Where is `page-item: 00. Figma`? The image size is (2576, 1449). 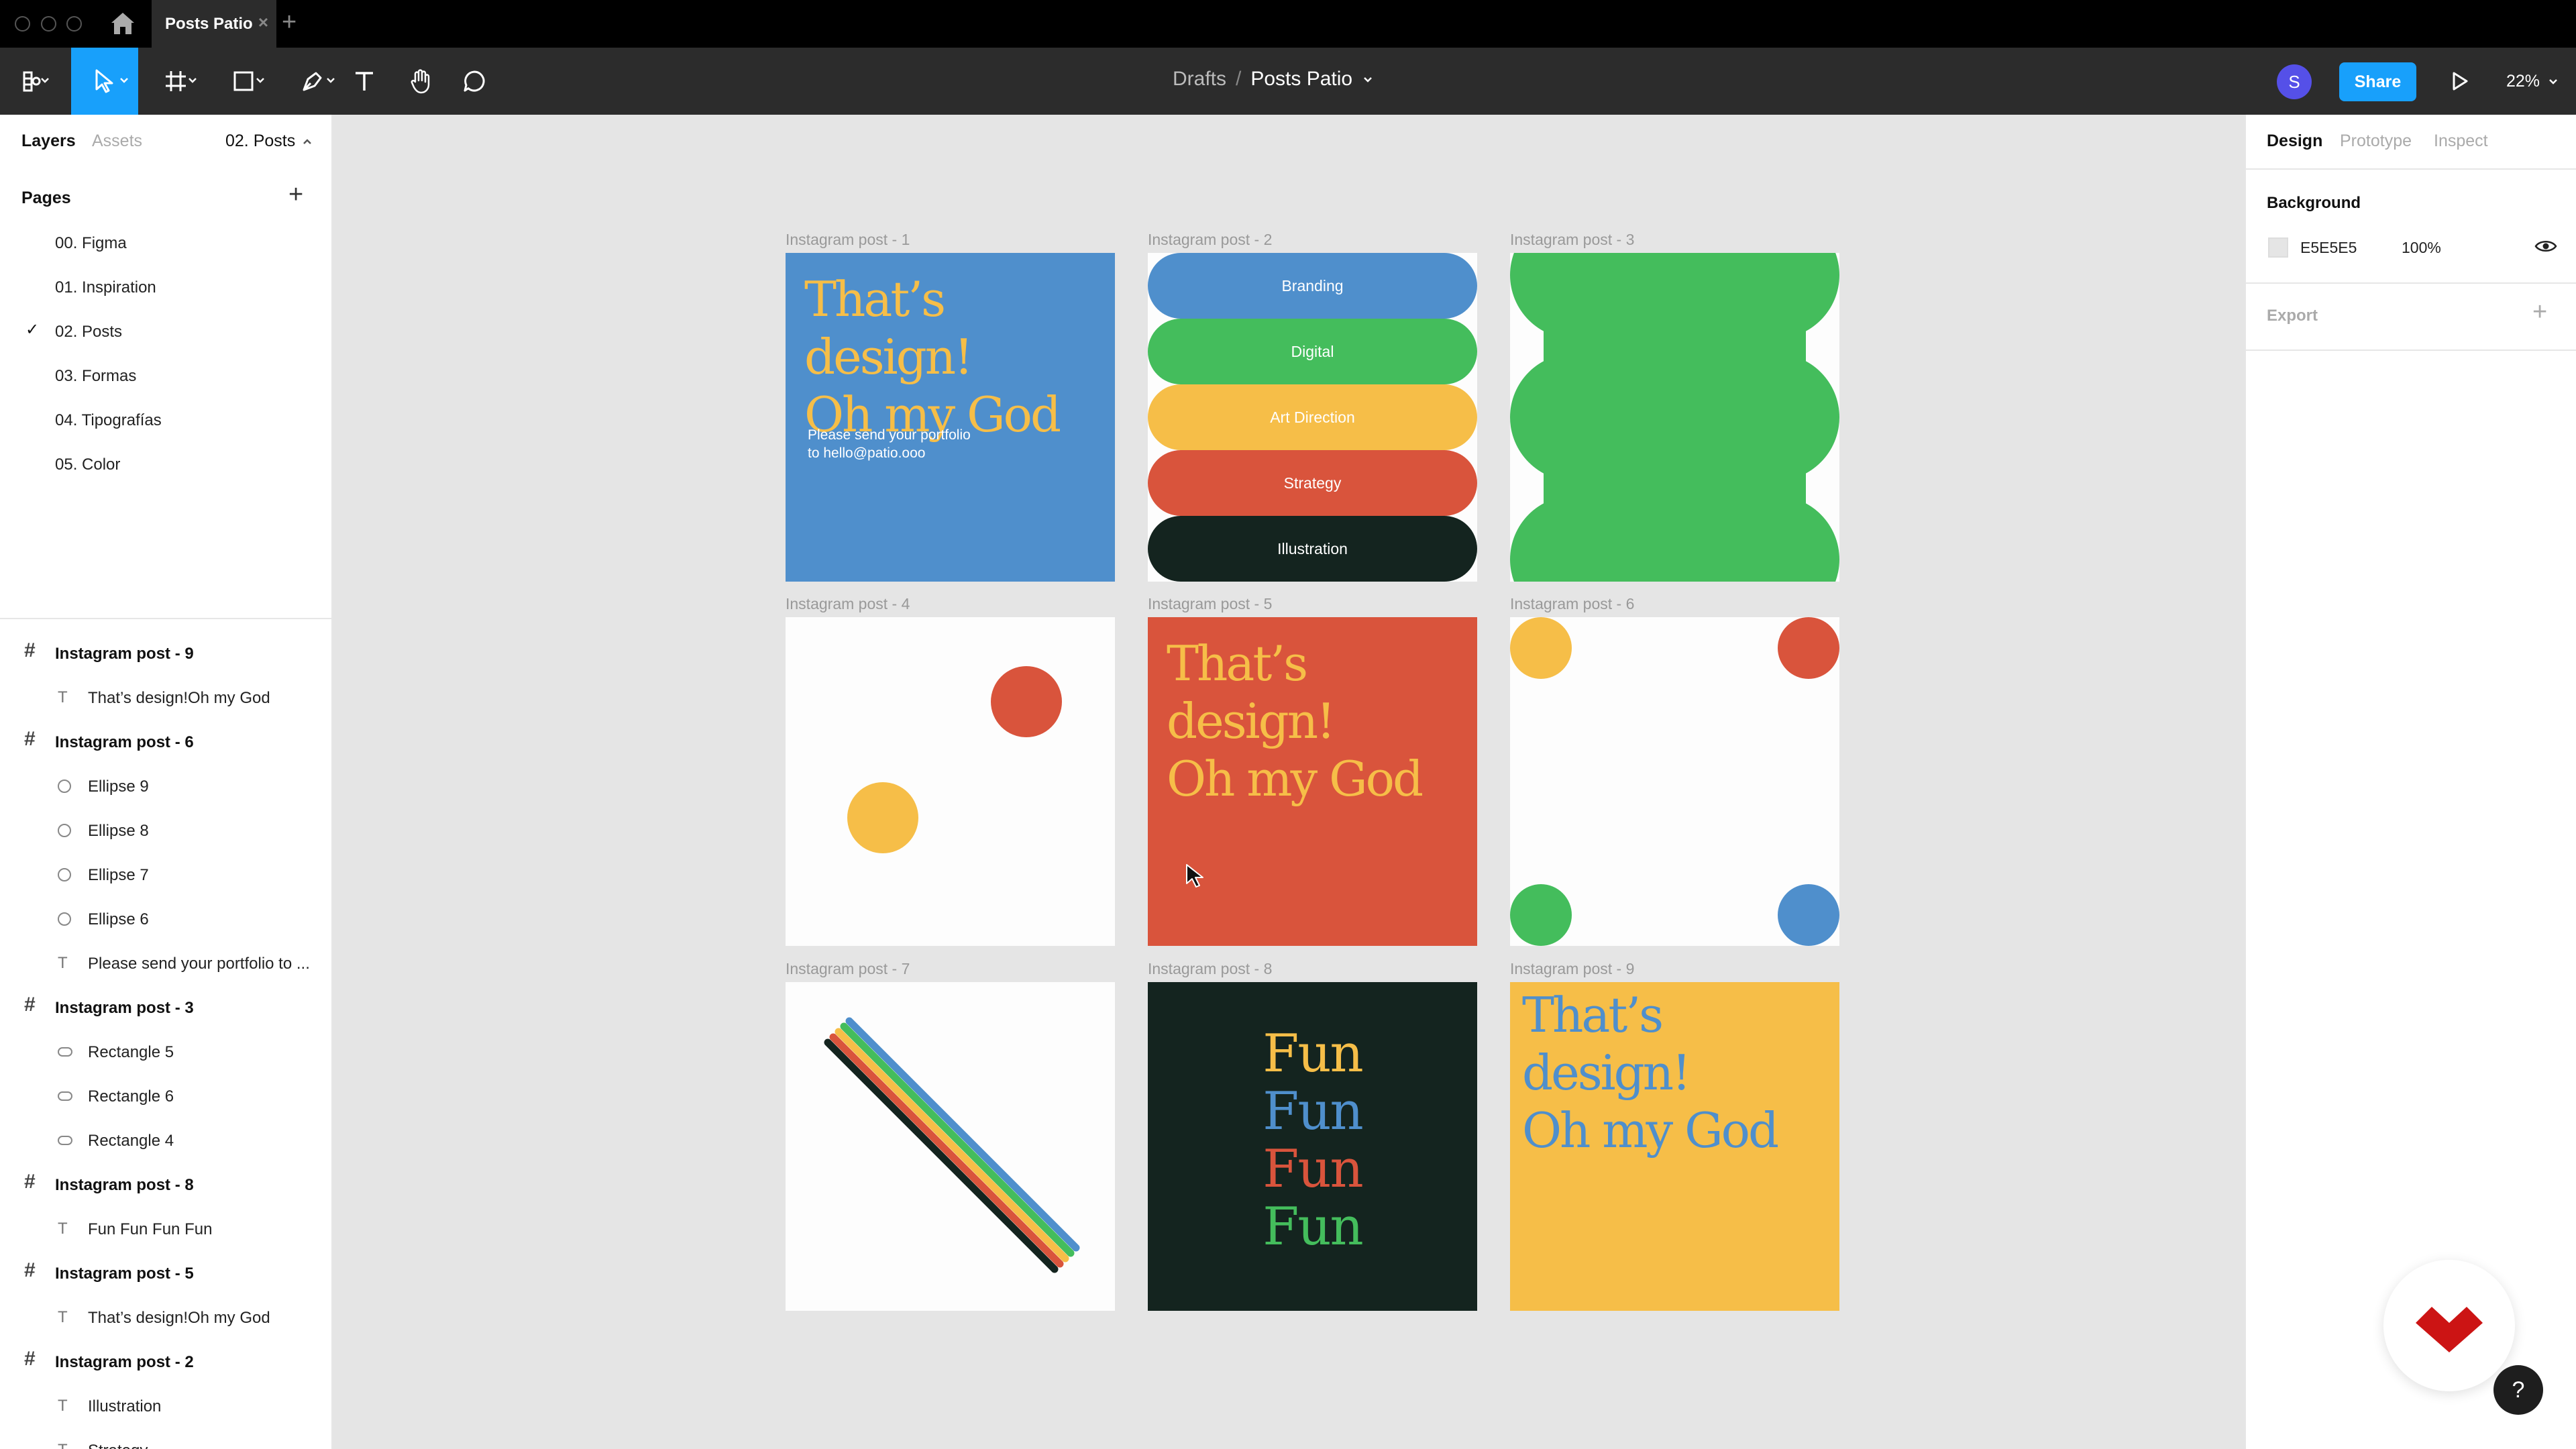 page-item: 00. Figma is located at coordinates (165, 243).